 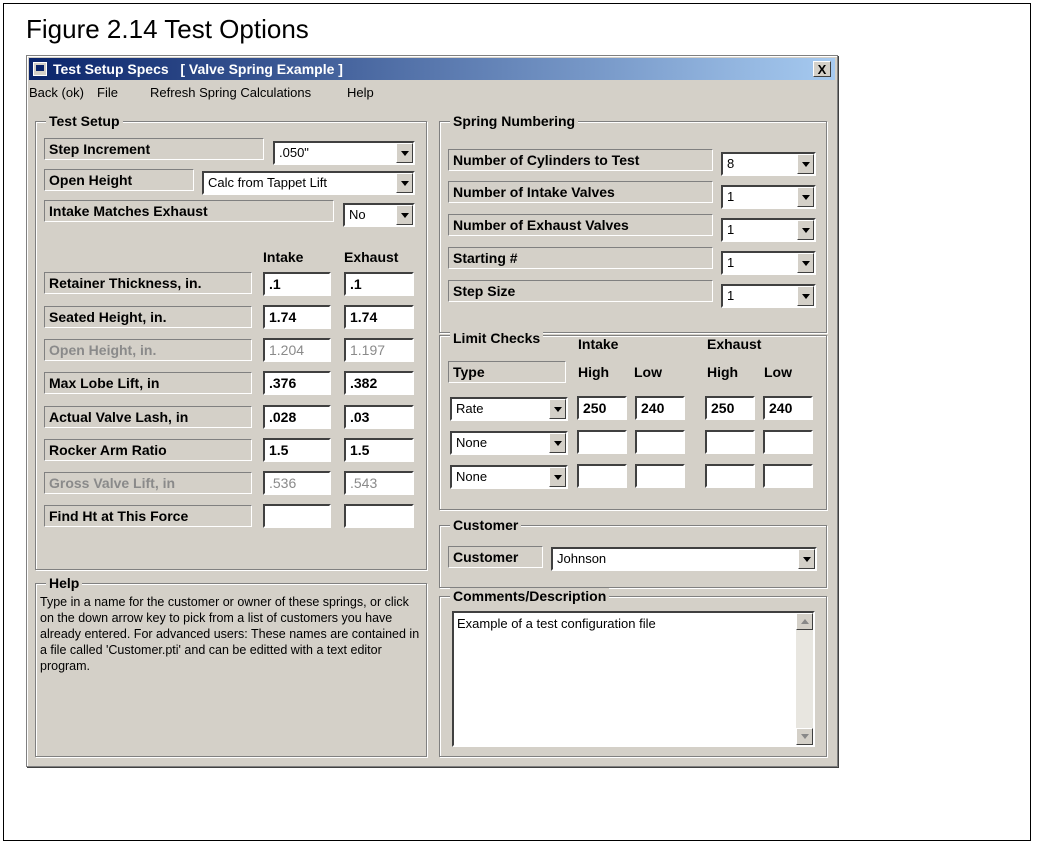 What do you see at coordinates (580, 225) in the screenshot?
I see `num-exhaust-valves-label: Number of Exhaust Valves` at bounding box center [580, 225].